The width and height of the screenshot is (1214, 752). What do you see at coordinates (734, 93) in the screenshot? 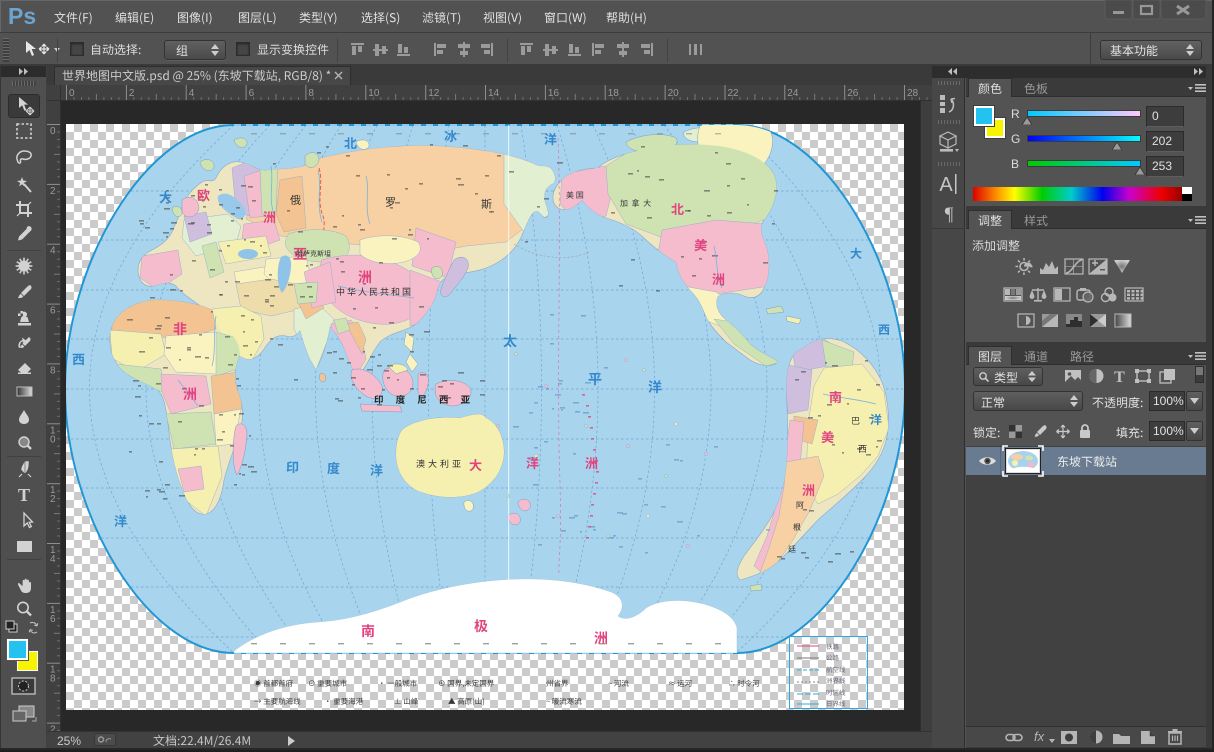
I see `svg-text: 22` at bounding box center [734, 93].